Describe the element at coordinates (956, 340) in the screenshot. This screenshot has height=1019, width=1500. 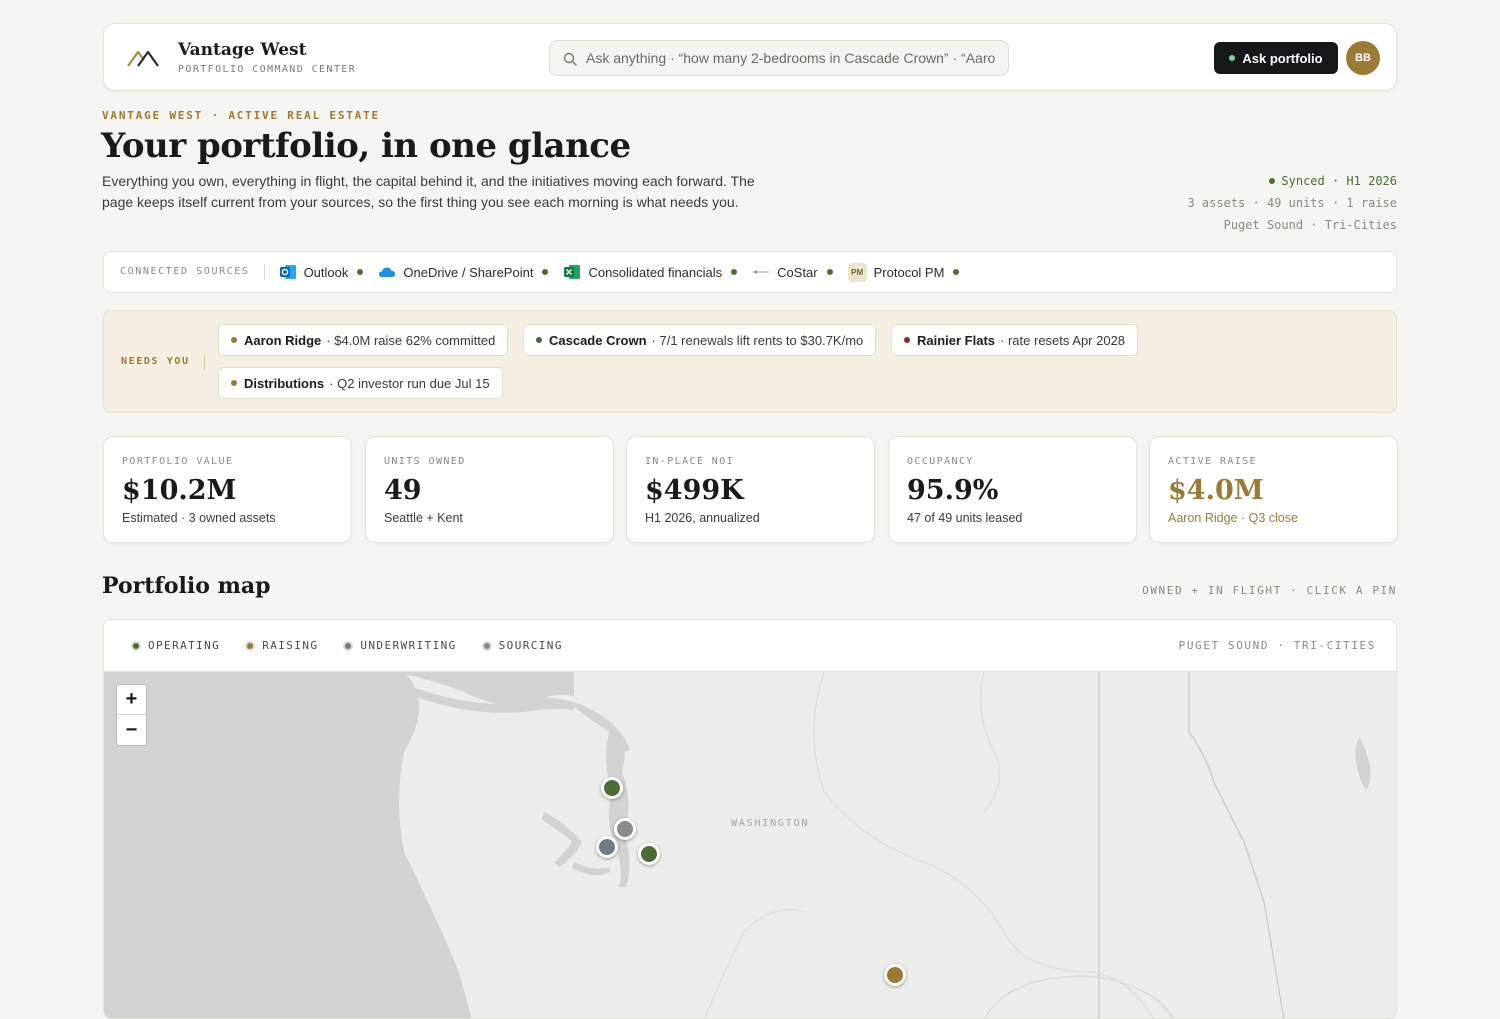
I see `needs-item-title: Rainier Flats` at that location.